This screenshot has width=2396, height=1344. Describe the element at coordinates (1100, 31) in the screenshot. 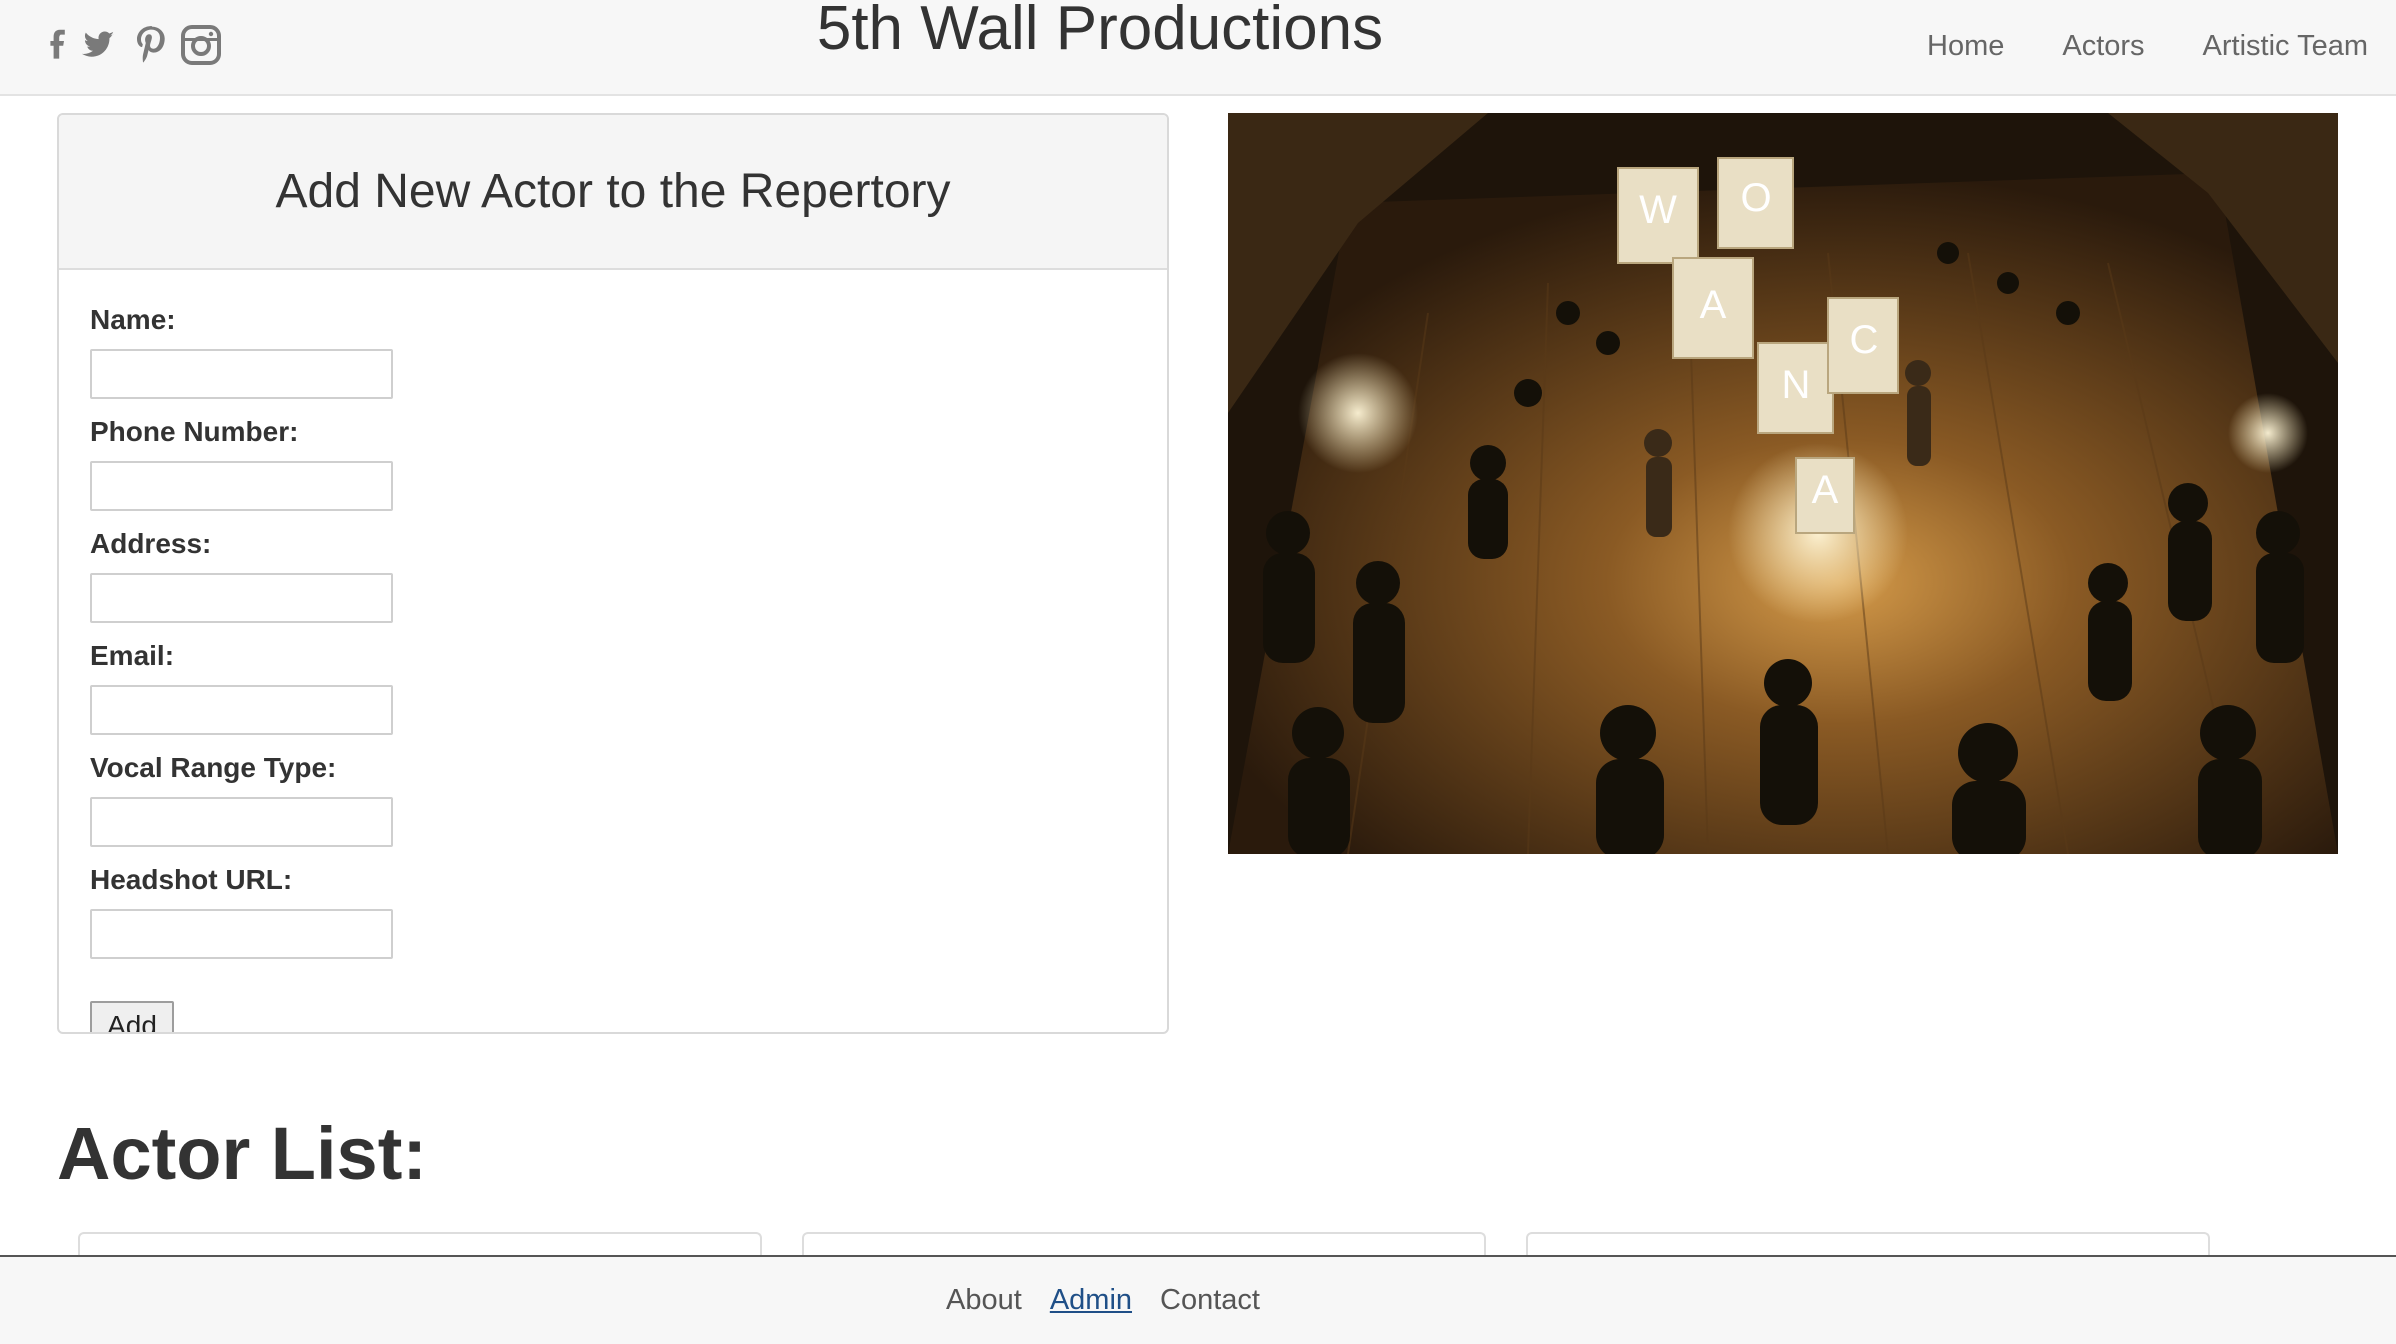

I see `site-title: 5th Wall Productions` at that location.